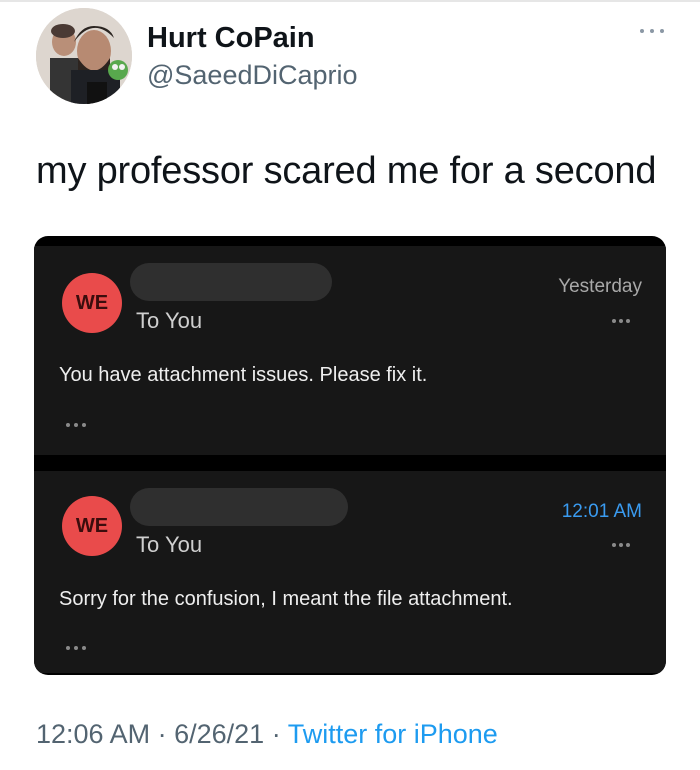  I want to click on tweet-source-link: Twitter for iPhone, so click(393, 734).